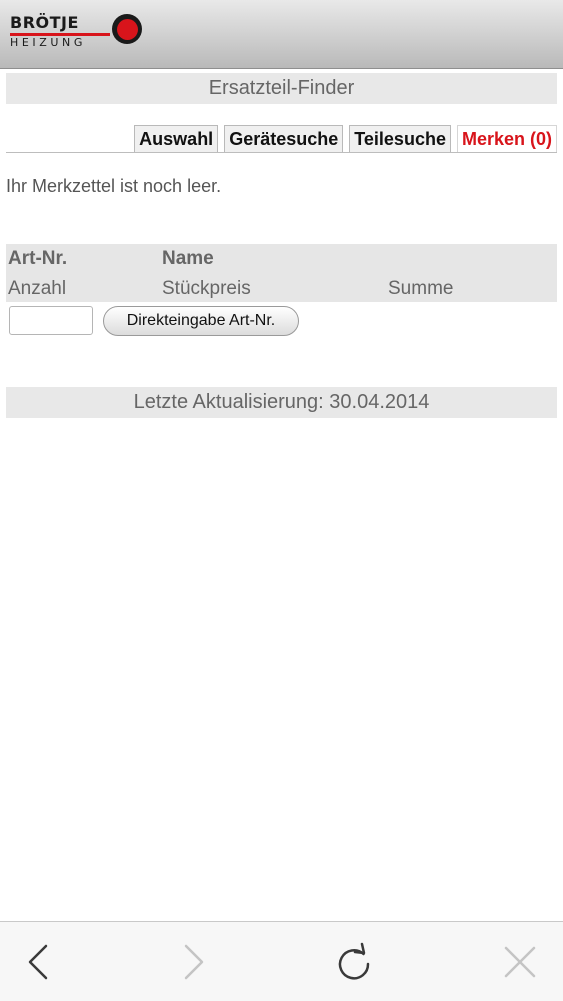 The width and height of the screenshot is (563, 1001). What do you see at coordinates (206, 288) in the screenshot?
I see `column-stueckpreis: Stückpreis` at bounding box center [206, 288].